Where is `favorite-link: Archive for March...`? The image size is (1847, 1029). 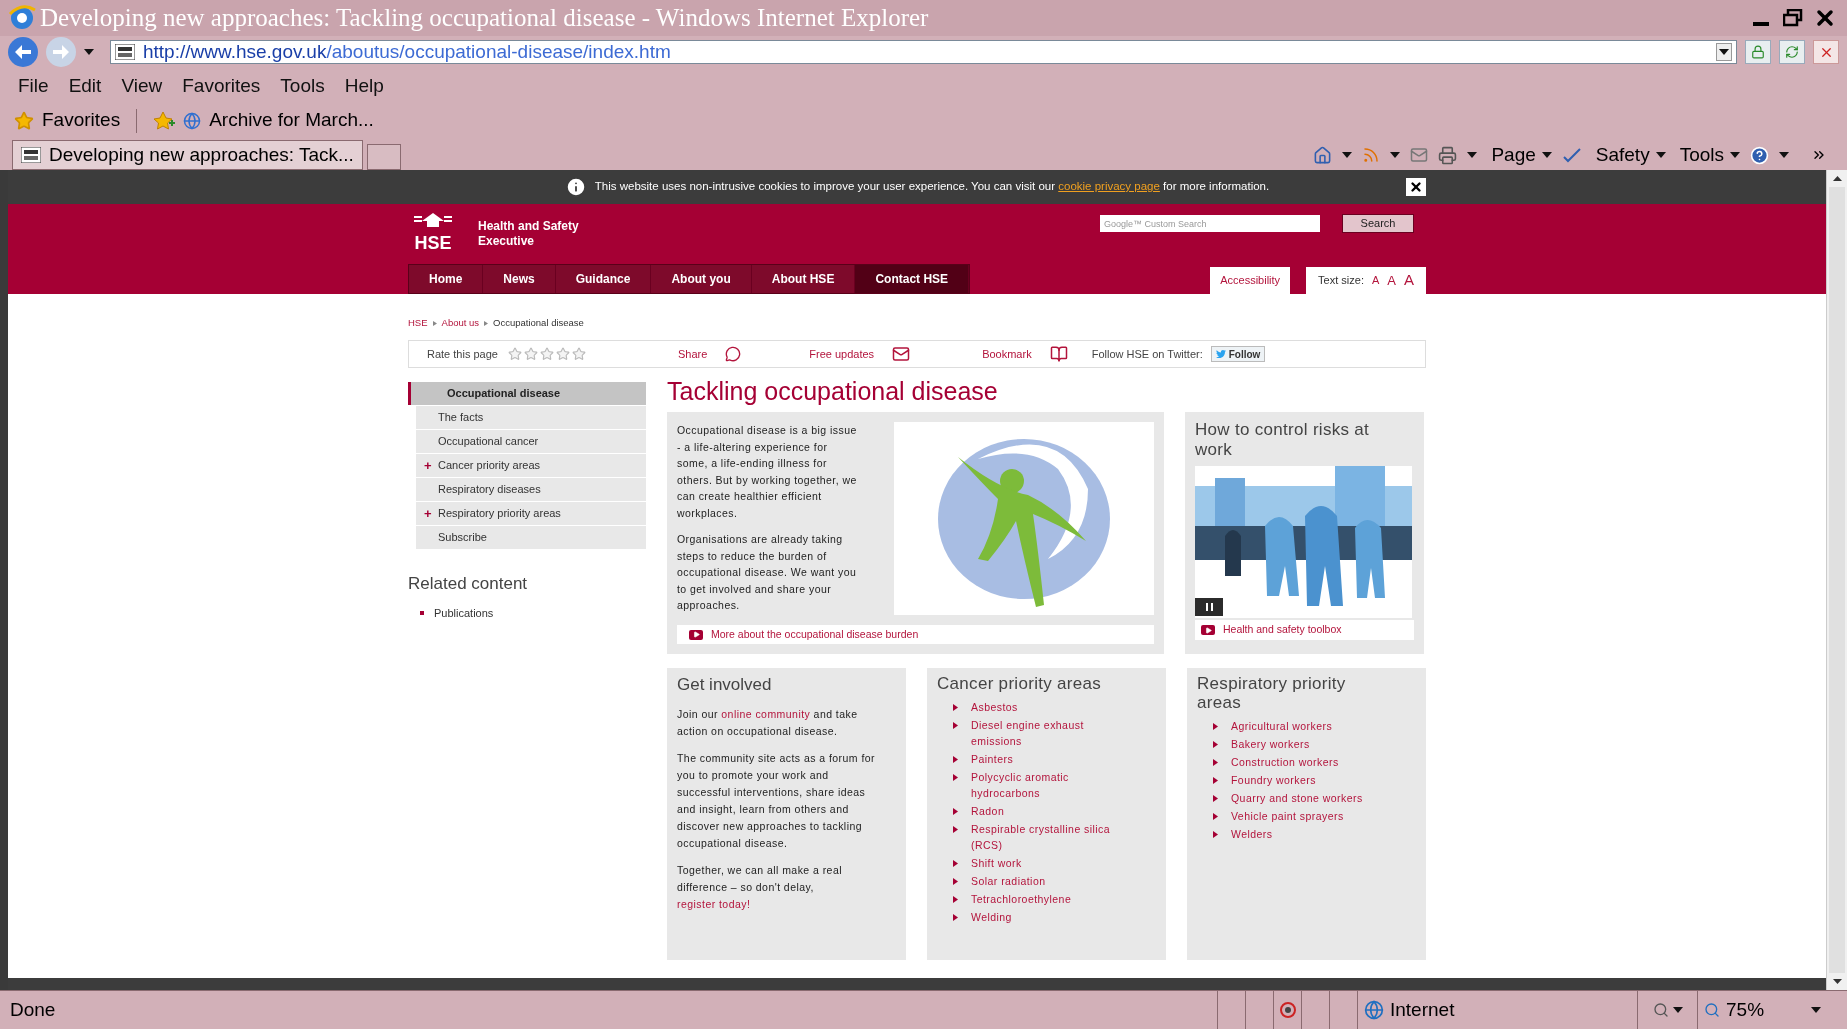 favorite-link: Archive for March... is located at coordinates (278, 120).